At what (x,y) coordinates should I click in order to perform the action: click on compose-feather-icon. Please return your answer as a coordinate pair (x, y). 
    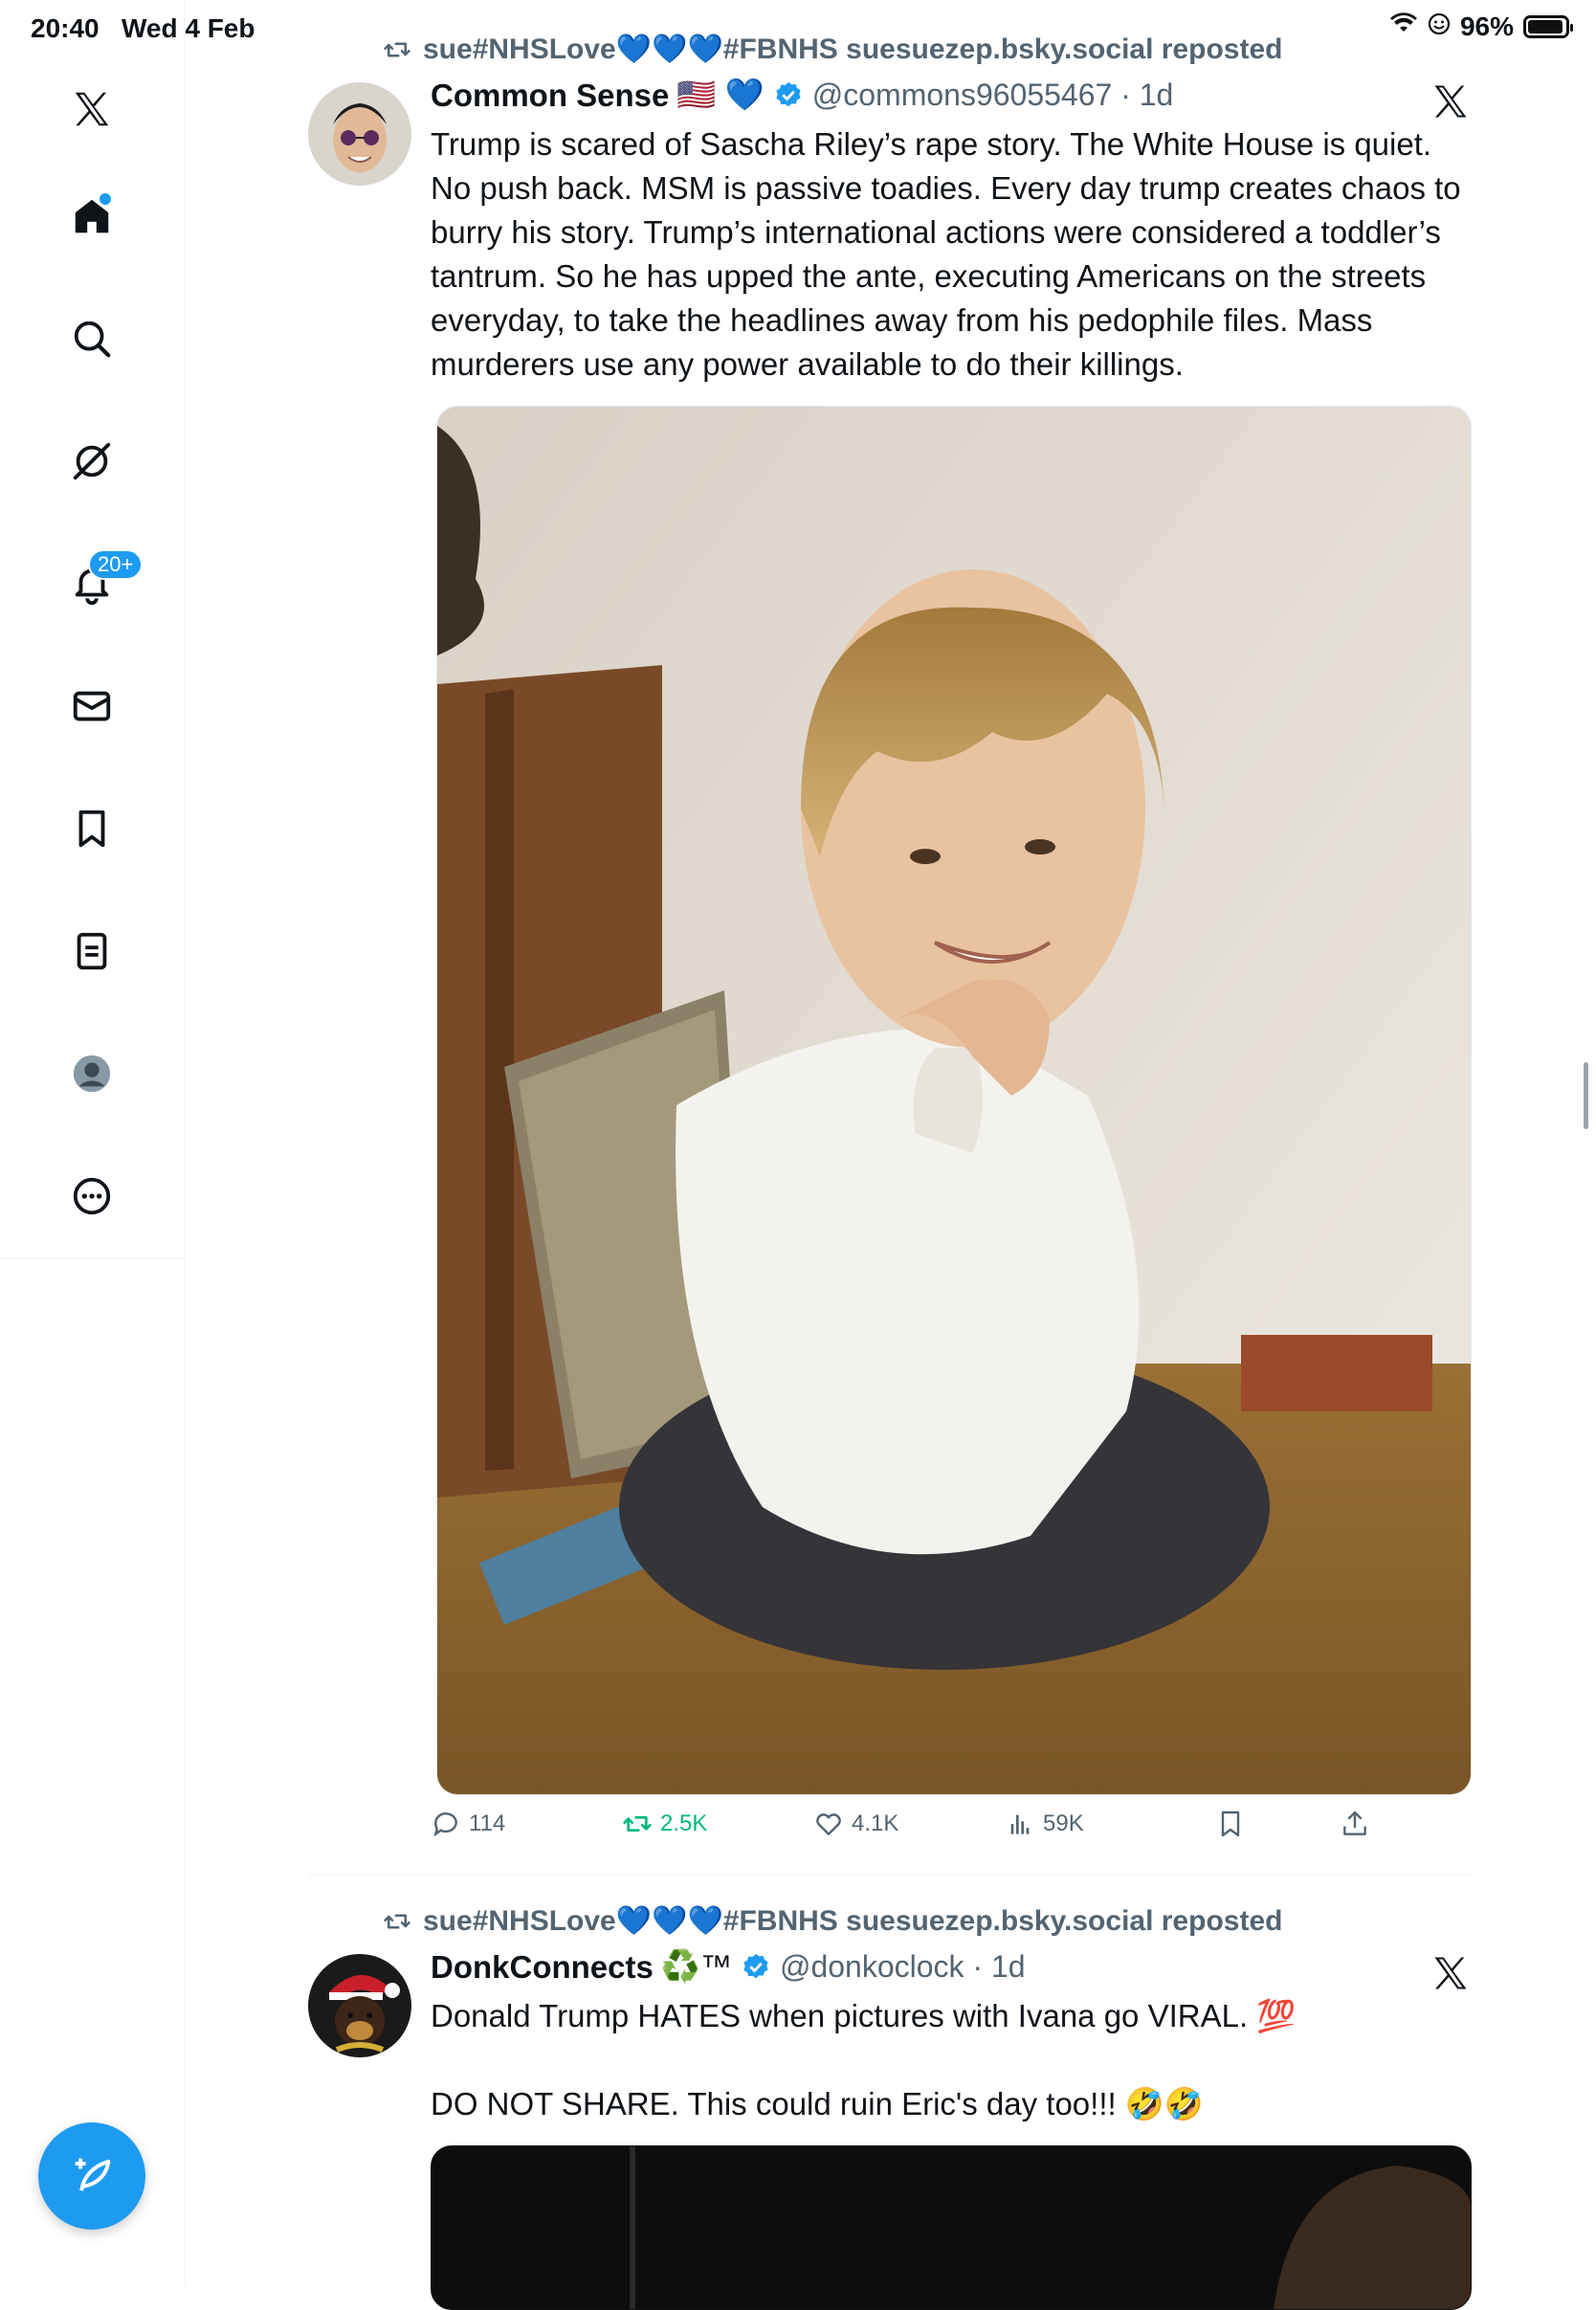
    Looking at the image, I should click on (93, 2174).